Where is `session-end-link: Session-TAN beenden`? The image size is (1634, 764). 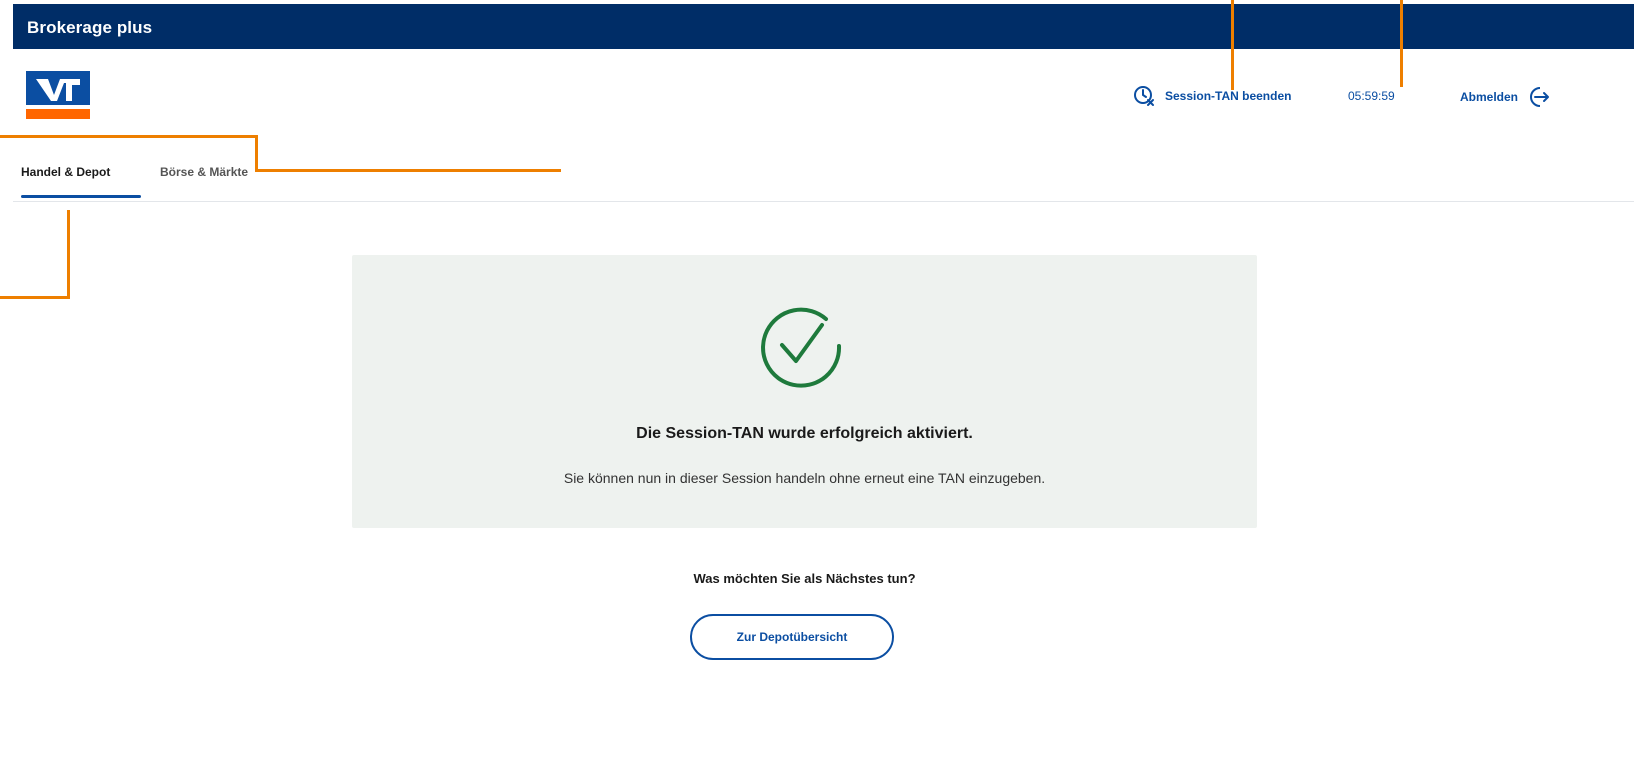
session-end-link: Session-TAN beenden is located at coordinates (1212, 96).